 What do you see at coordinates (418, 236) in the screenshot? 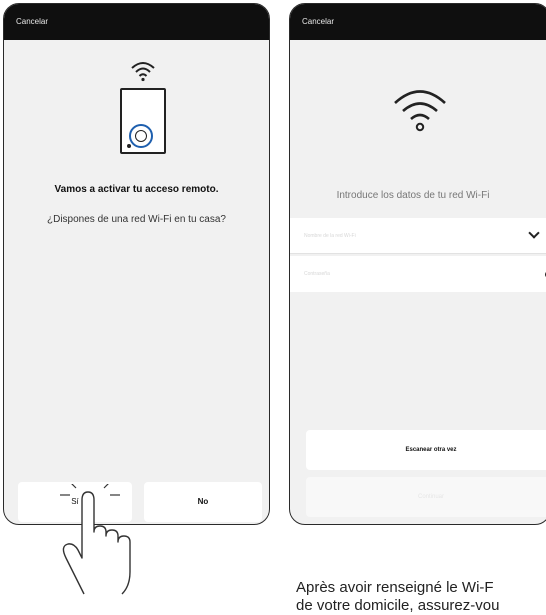
I see `network-name-field: Nombre de la red Wi-Fi` at bounding box center [418, 236].